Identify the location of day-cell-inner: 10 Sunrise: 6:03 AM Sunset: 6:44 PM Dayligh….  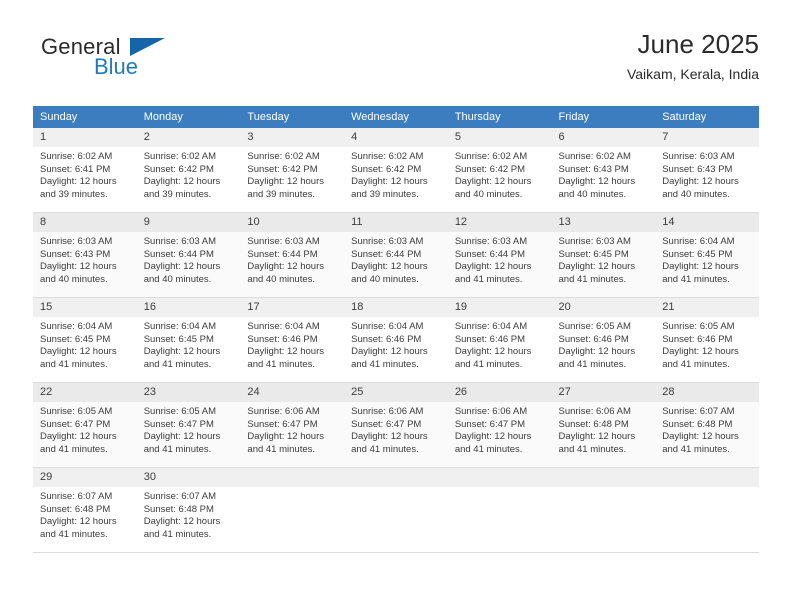
(292, 255).